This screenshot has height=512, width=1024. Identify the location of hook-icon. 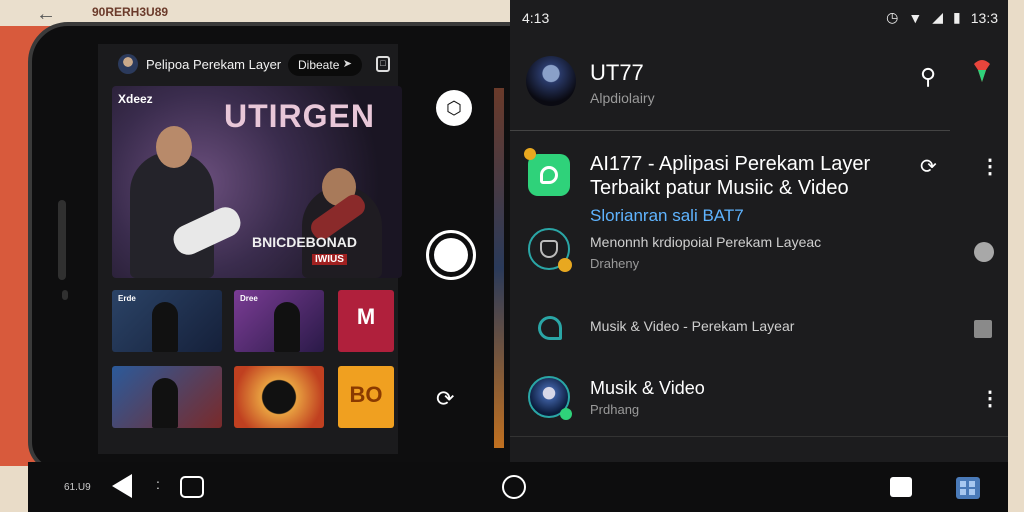
(549, 329).